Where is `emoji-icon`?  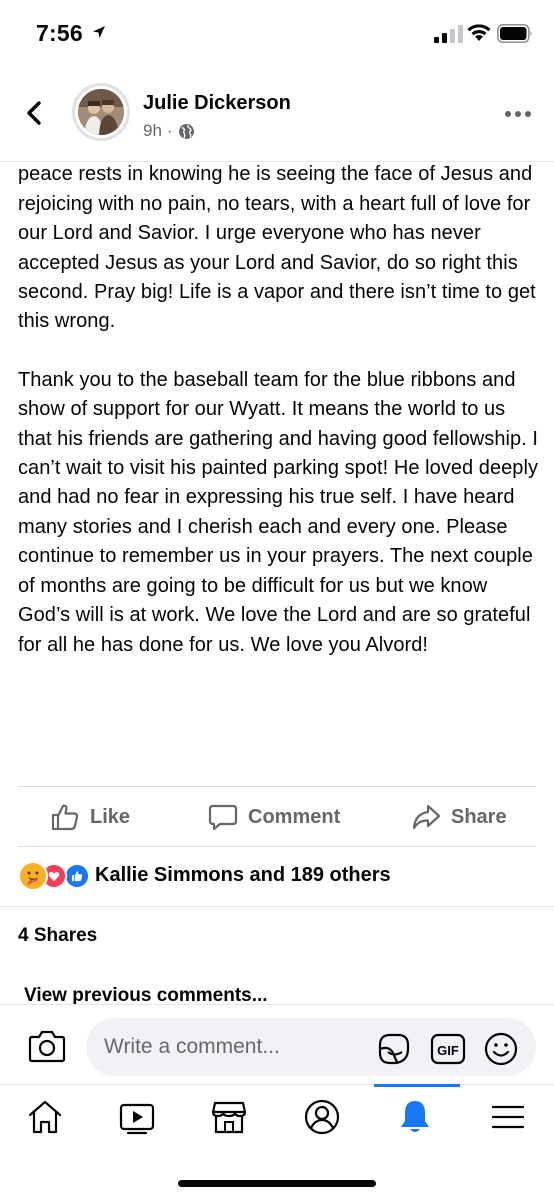
emoji-icon is located at coordinates (501, 1049).